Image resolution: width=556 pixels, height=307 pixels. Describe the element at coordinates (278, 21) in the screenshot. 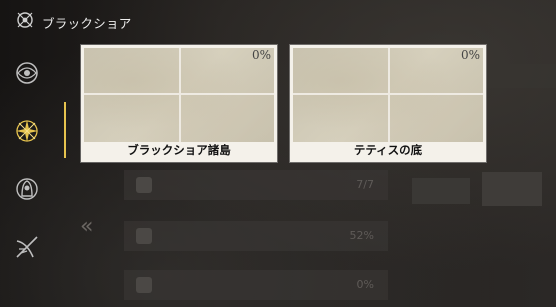

I see `header: ブラックショア` at that location.